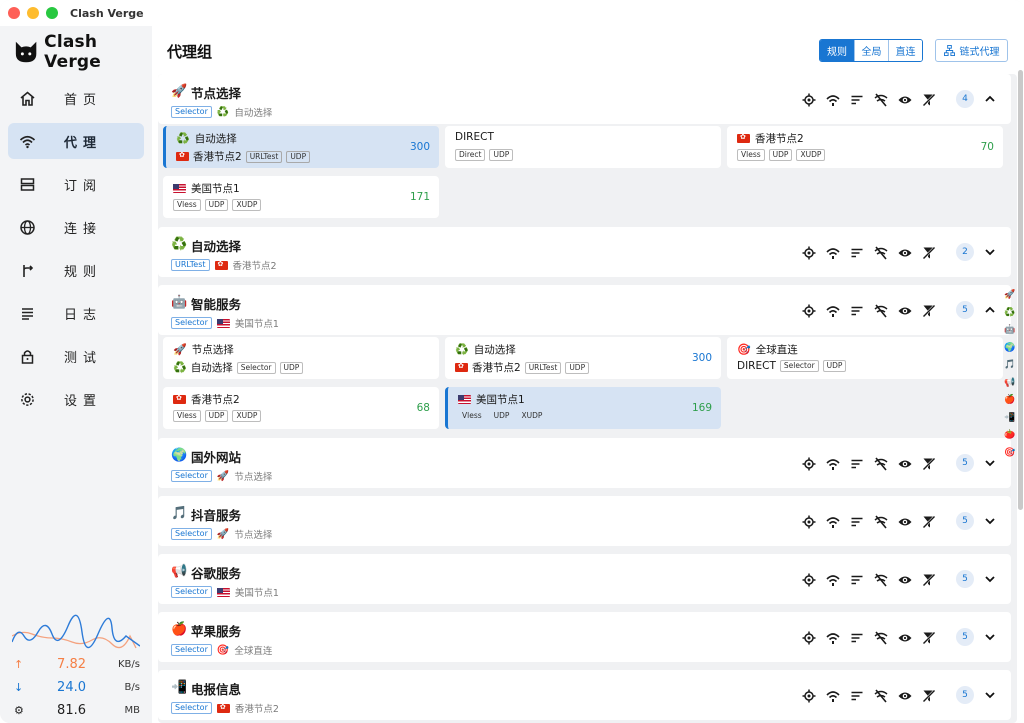 The width and height of the screenshot is (1024, 723). What do you see at coordinates (583, 408) in the screenshot?
I see `proxy-item: 美国节点1 Vless UDP XUDP 169` at bounding box center [583, 408].